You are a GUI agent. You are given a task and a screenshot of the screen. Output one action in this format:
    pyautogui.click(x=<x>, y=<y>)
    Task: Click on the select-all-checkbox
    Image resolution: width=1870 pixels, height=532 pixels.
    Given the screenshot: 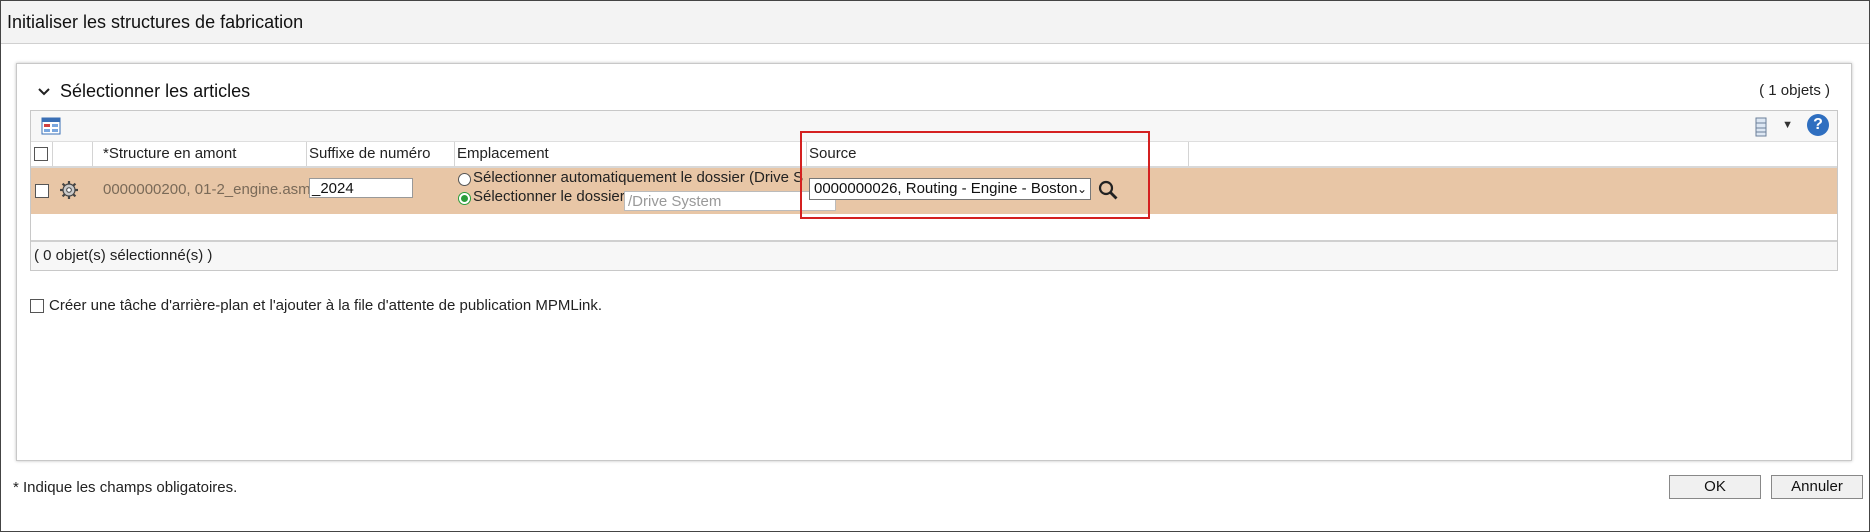 What is the action you would take?
    pyautogui.click(x=41, y=154)
    